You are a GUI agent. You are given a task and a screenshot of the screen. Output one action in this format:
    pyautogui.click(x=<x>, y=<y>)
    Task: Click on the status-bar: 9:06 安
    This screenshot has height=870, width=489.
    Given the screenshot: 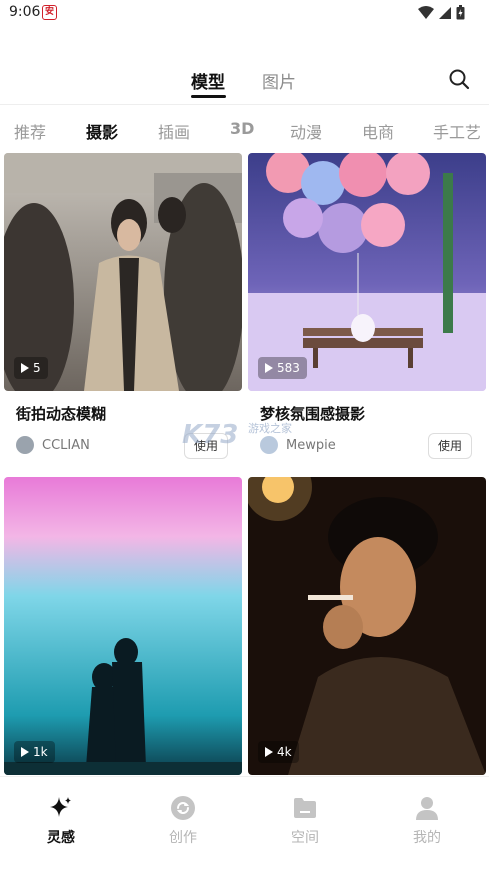 What is the action you would take?
    pyautogui.click(x=244, y=13)
    